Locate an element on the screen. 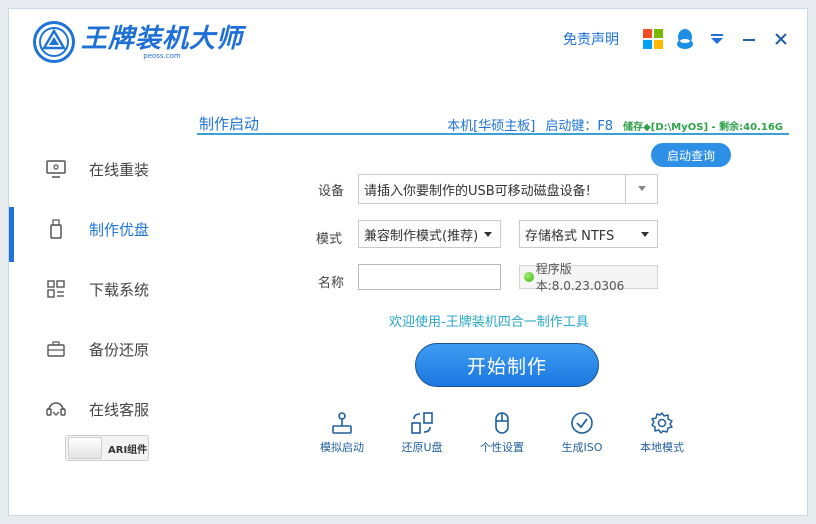 This screenshot has height=524, width=816. ari-toggle-label: ARI组件 is located at coordinates (128, 450).